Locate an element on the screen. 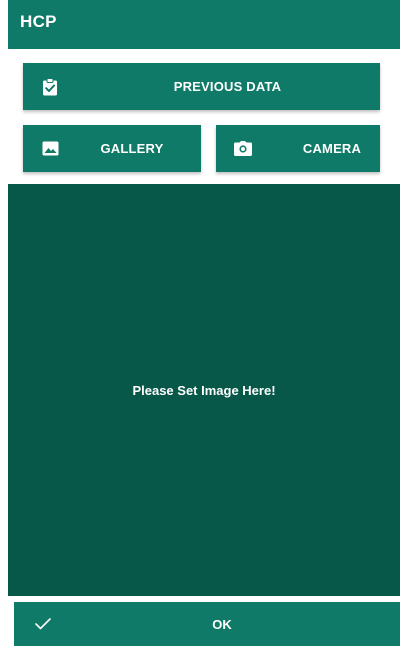 This screenshot has width=400, height=646. image-placeholder-text: Please Set Image Here! is located at coordinates (204, 390).